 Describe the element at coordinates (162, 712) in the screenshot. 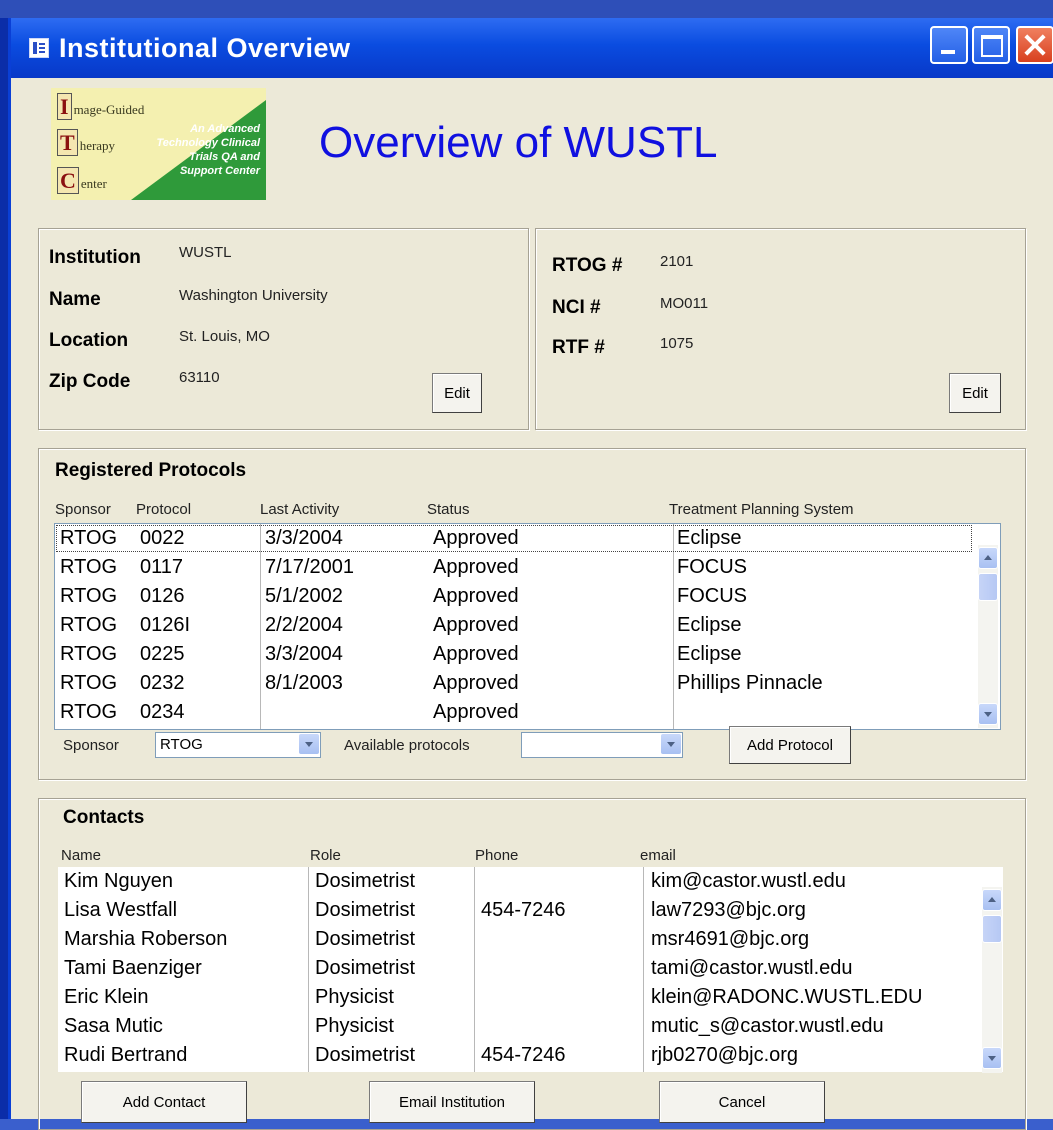

I see `protocol-number: 0234` at that location.